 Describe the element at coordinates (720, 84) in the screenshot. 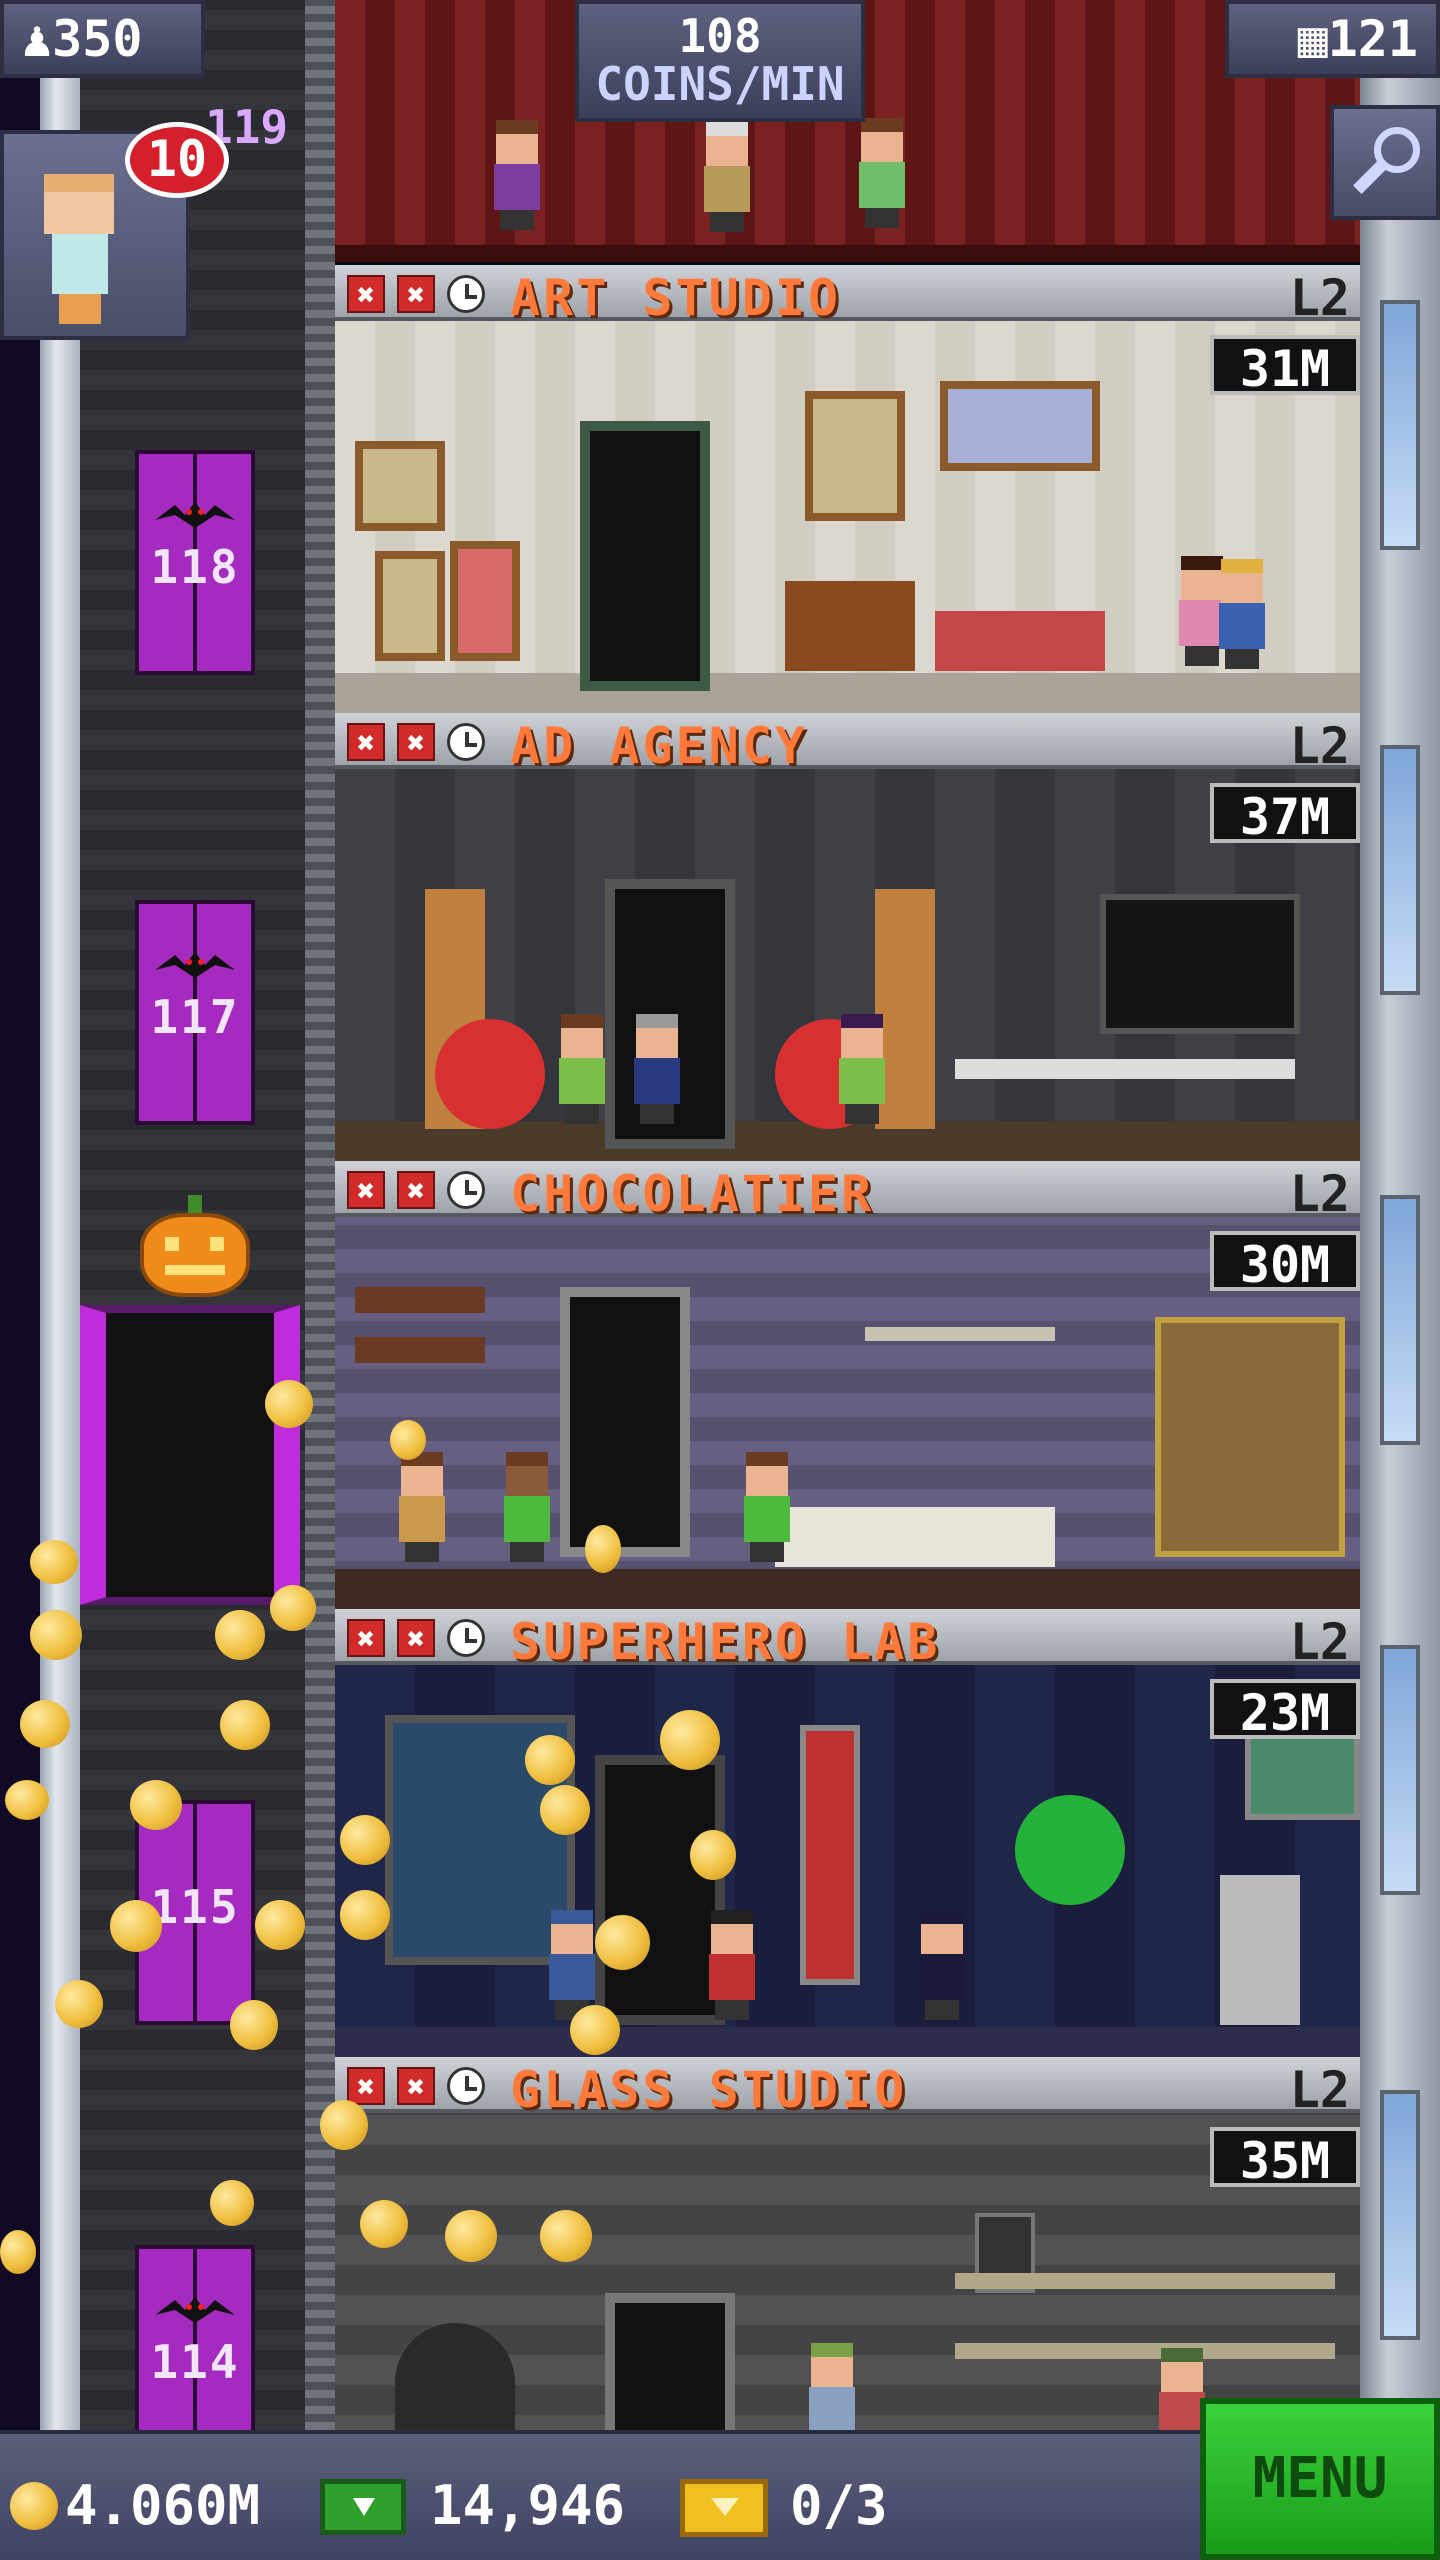

I see `coins-rate-unit: COINS/MIN` at that location.